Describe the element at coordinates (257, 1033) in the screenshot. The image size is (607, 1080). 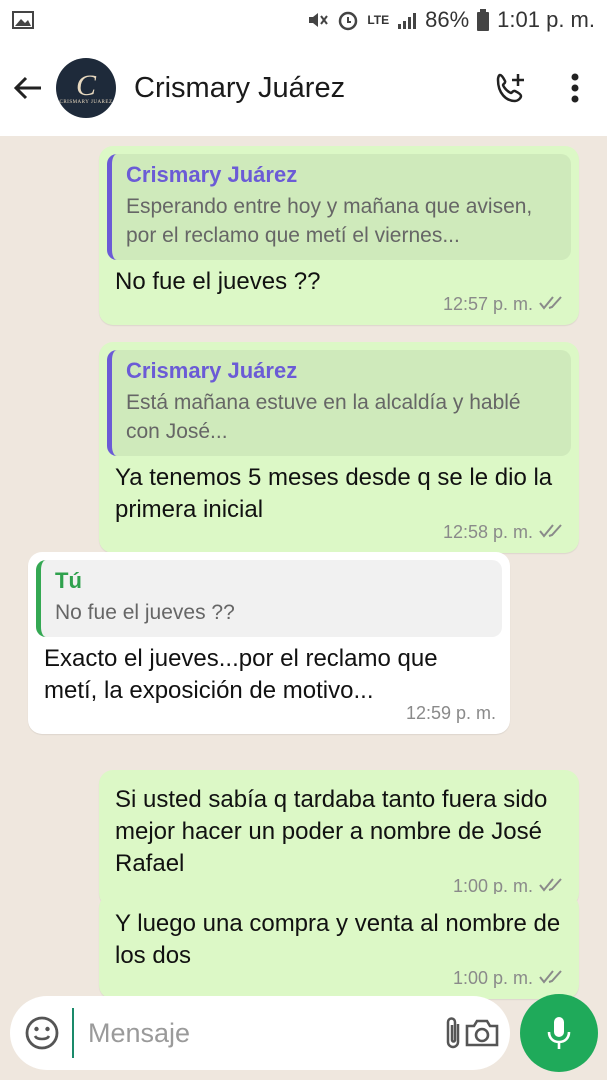
I see `message-input` at that location.